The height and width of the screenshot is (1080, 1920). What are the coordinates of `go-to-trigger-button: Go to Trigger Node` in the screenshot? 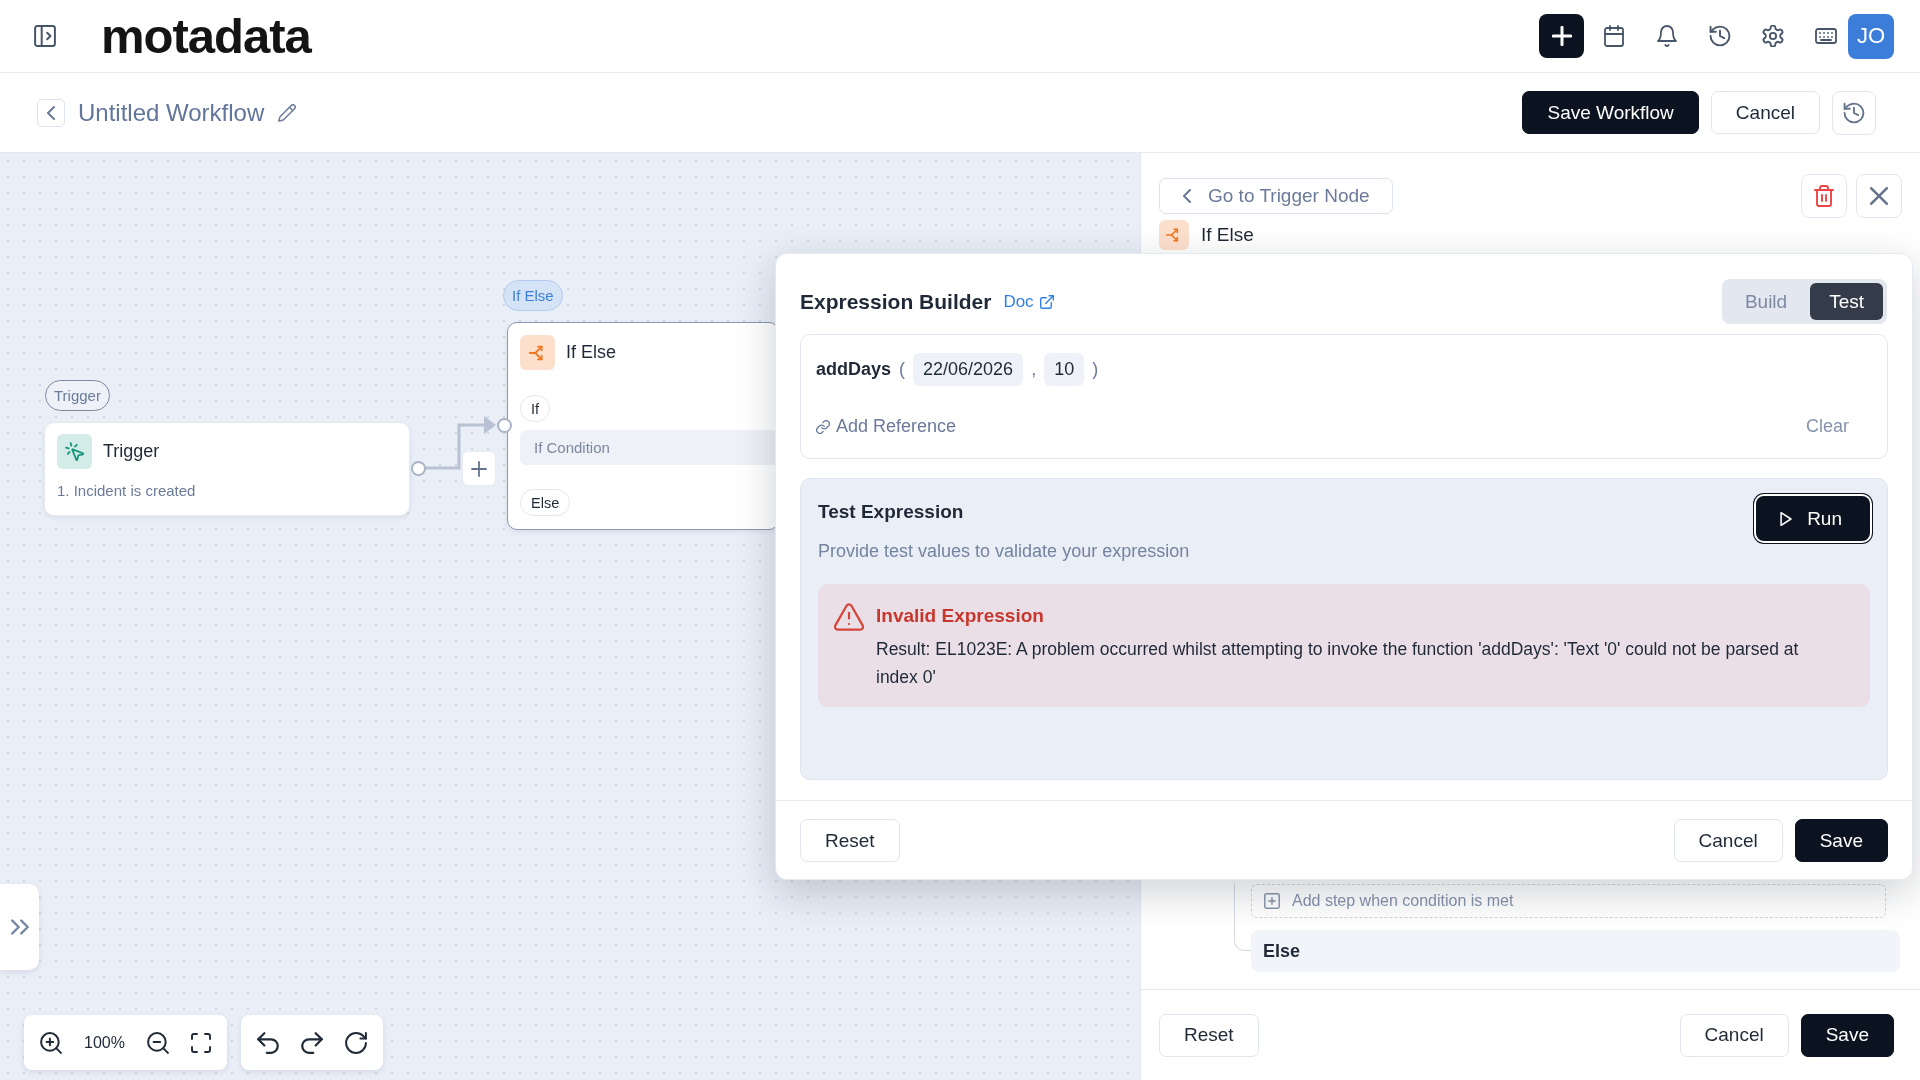 It's located at (1276, 196).